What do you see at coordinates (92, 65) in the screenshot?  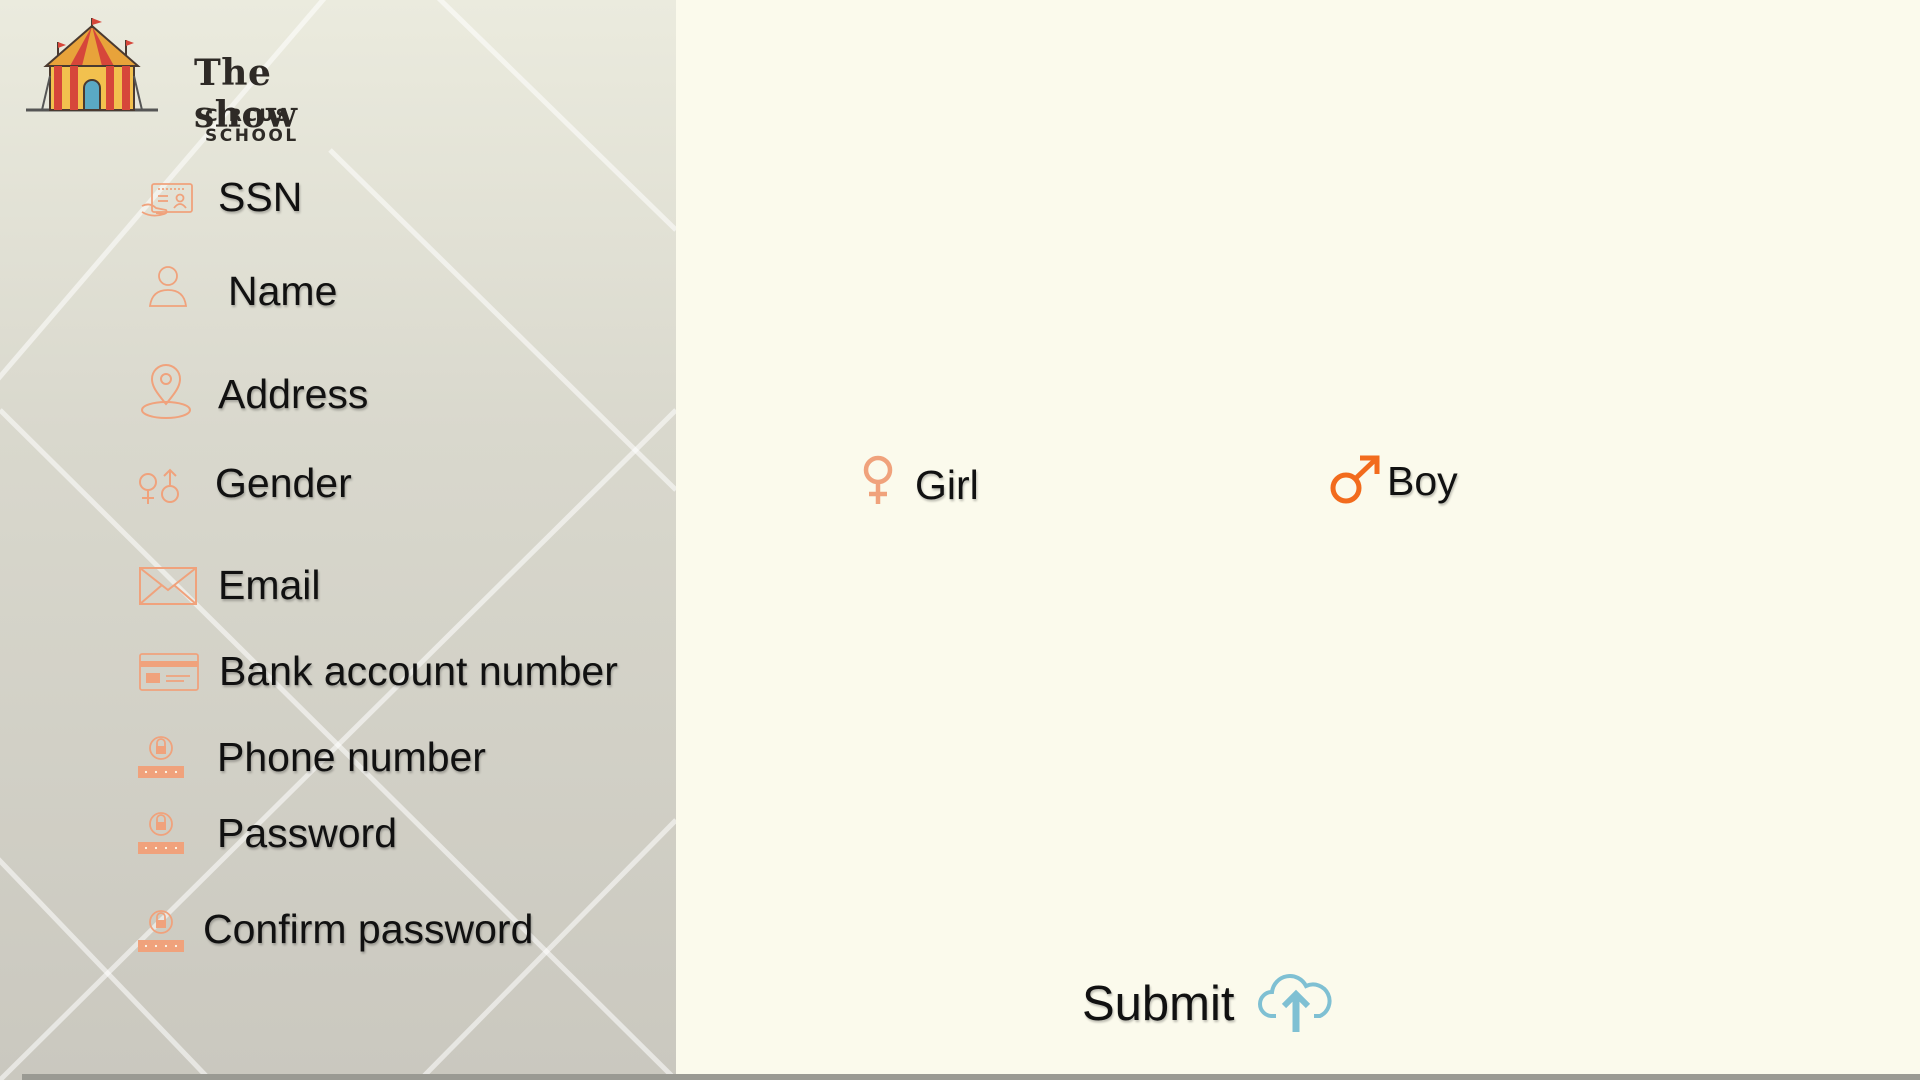 I see `circus-tent-icon` at bounding box center [92, 65].